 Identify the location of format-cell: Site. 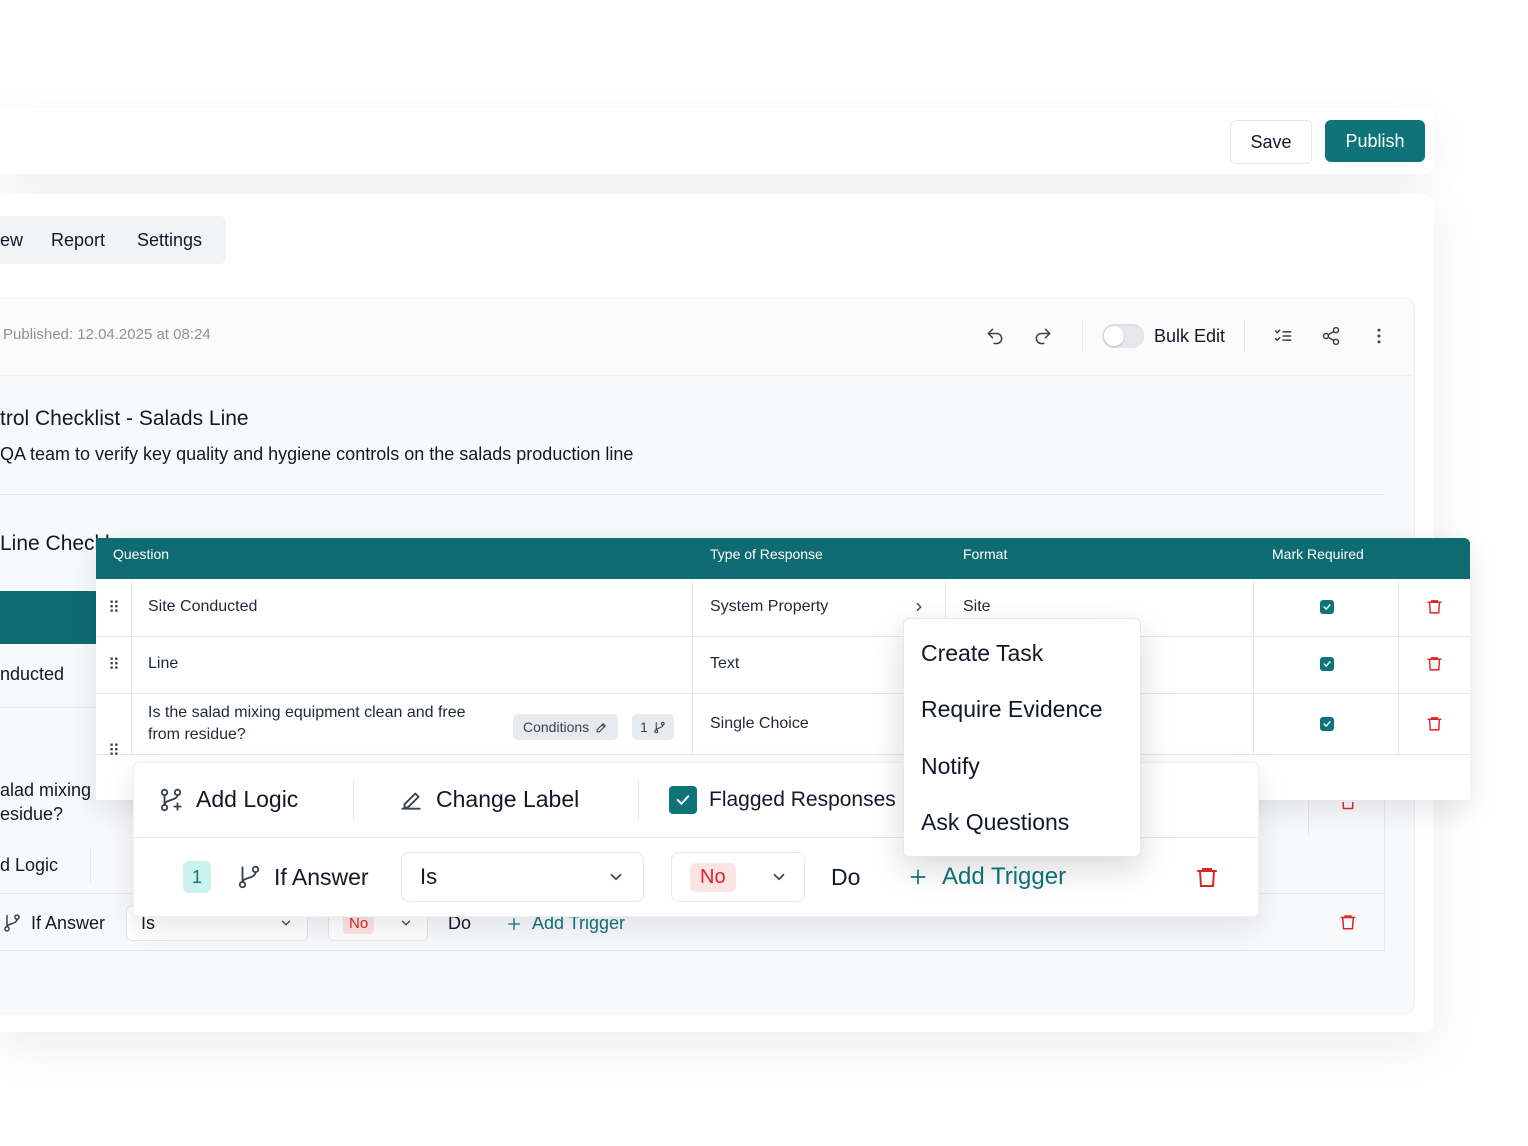
(977, 607).